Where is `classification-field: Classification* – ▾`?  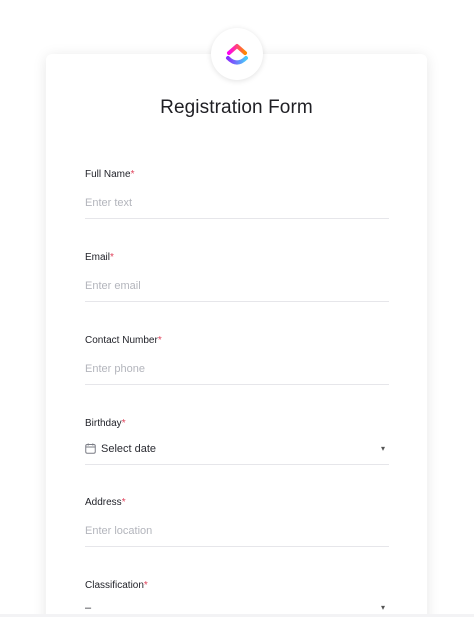
classification-field: Classification* – ▾ is located at coordinates (237, 598).